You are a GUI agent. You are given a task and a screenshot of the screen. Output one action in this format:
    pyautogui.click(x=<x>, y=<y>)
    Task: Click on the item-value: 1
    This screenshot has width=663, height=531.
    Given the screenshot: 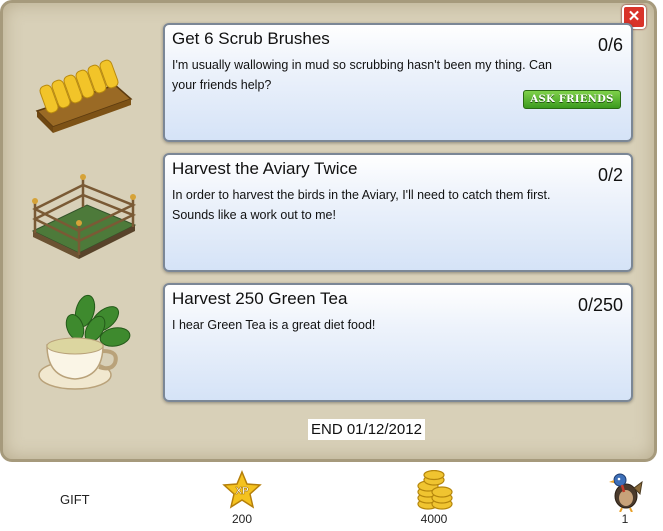 What is the action you would take?
    pyautogui.click(x=625, y=519)
    